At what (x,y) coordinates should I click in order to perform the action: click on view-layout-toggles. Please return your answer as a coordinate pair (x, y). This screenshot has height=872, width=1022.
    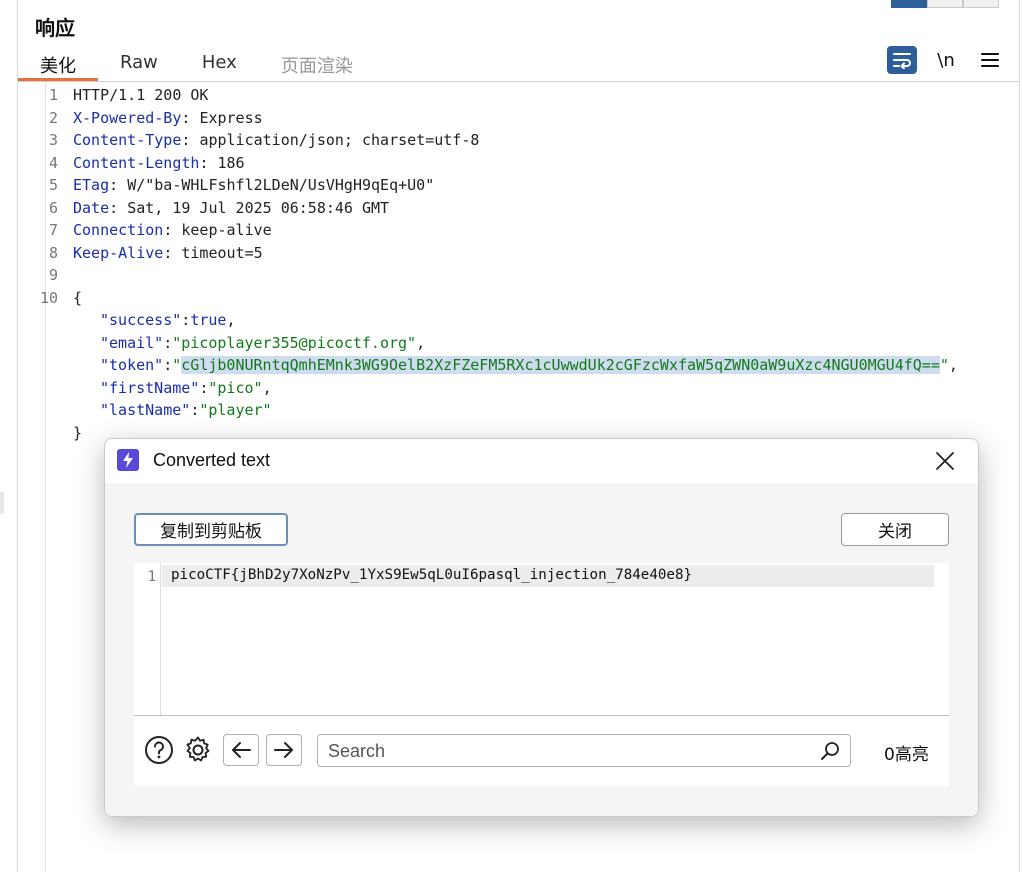
    Looking at the image, I should click on (945, 4).